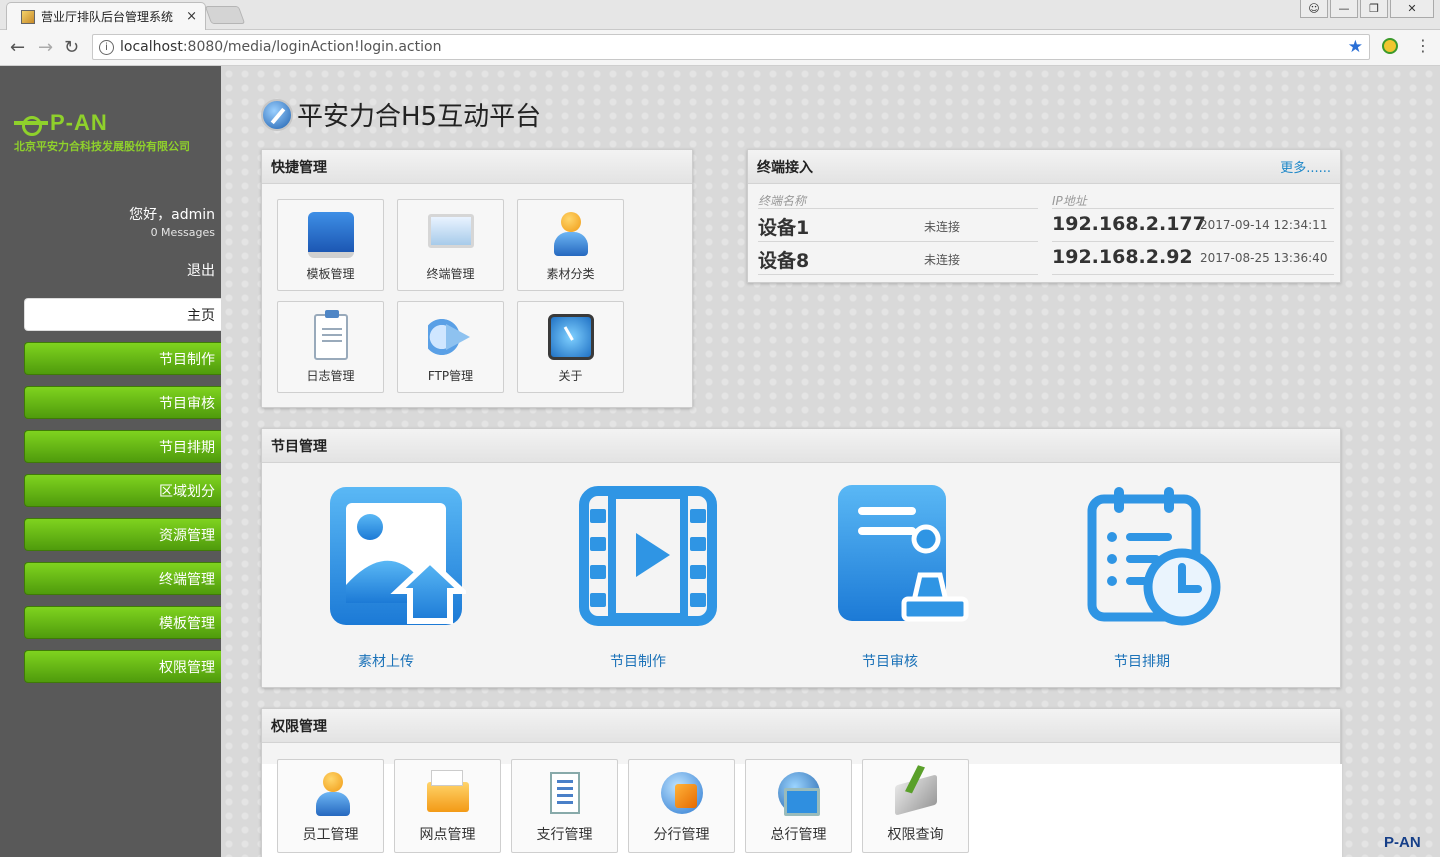  What do you see at coordinates (122, 666) in the screenshot?
I see `nav-item-permissions: 权限管理` at bounding box center [122, 666].